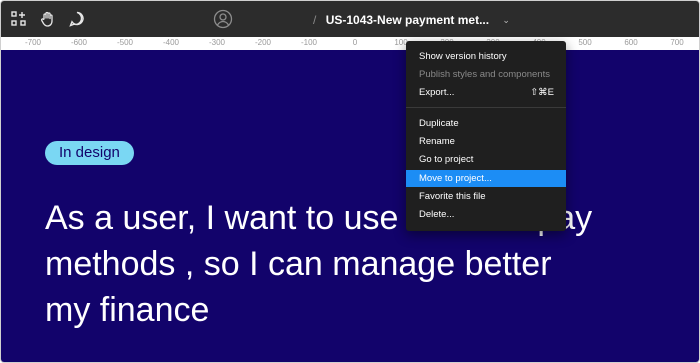 The width and height of the screenshot is (700, 363). Describe the element at coordinates (89, 153) in the screenshot. I see `status-badge: In design` at that location.